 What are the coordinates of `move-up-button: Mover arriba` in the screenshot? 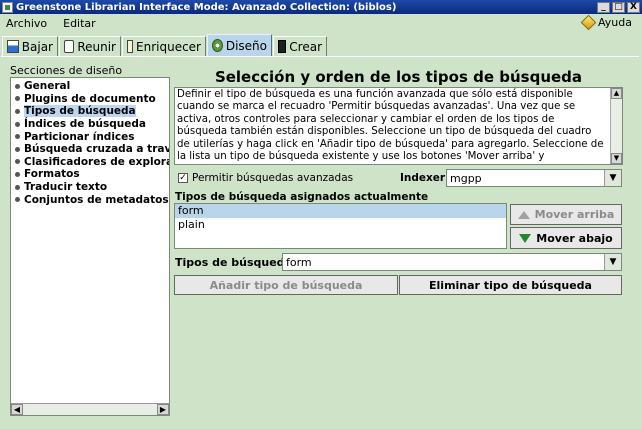 It's located at (566, 214).